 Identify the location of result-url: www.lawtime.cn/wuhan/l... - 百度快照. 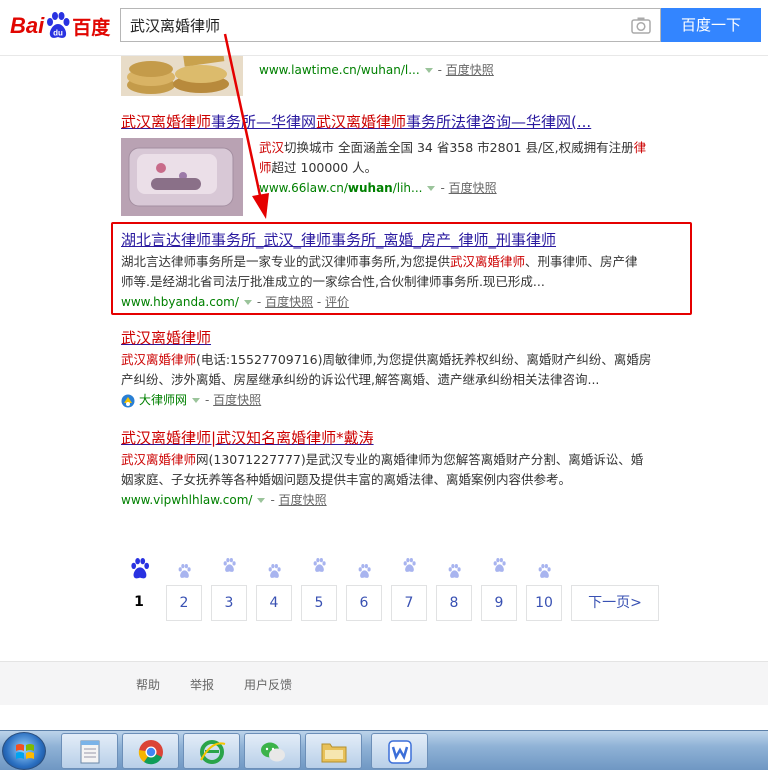
(376, 70).